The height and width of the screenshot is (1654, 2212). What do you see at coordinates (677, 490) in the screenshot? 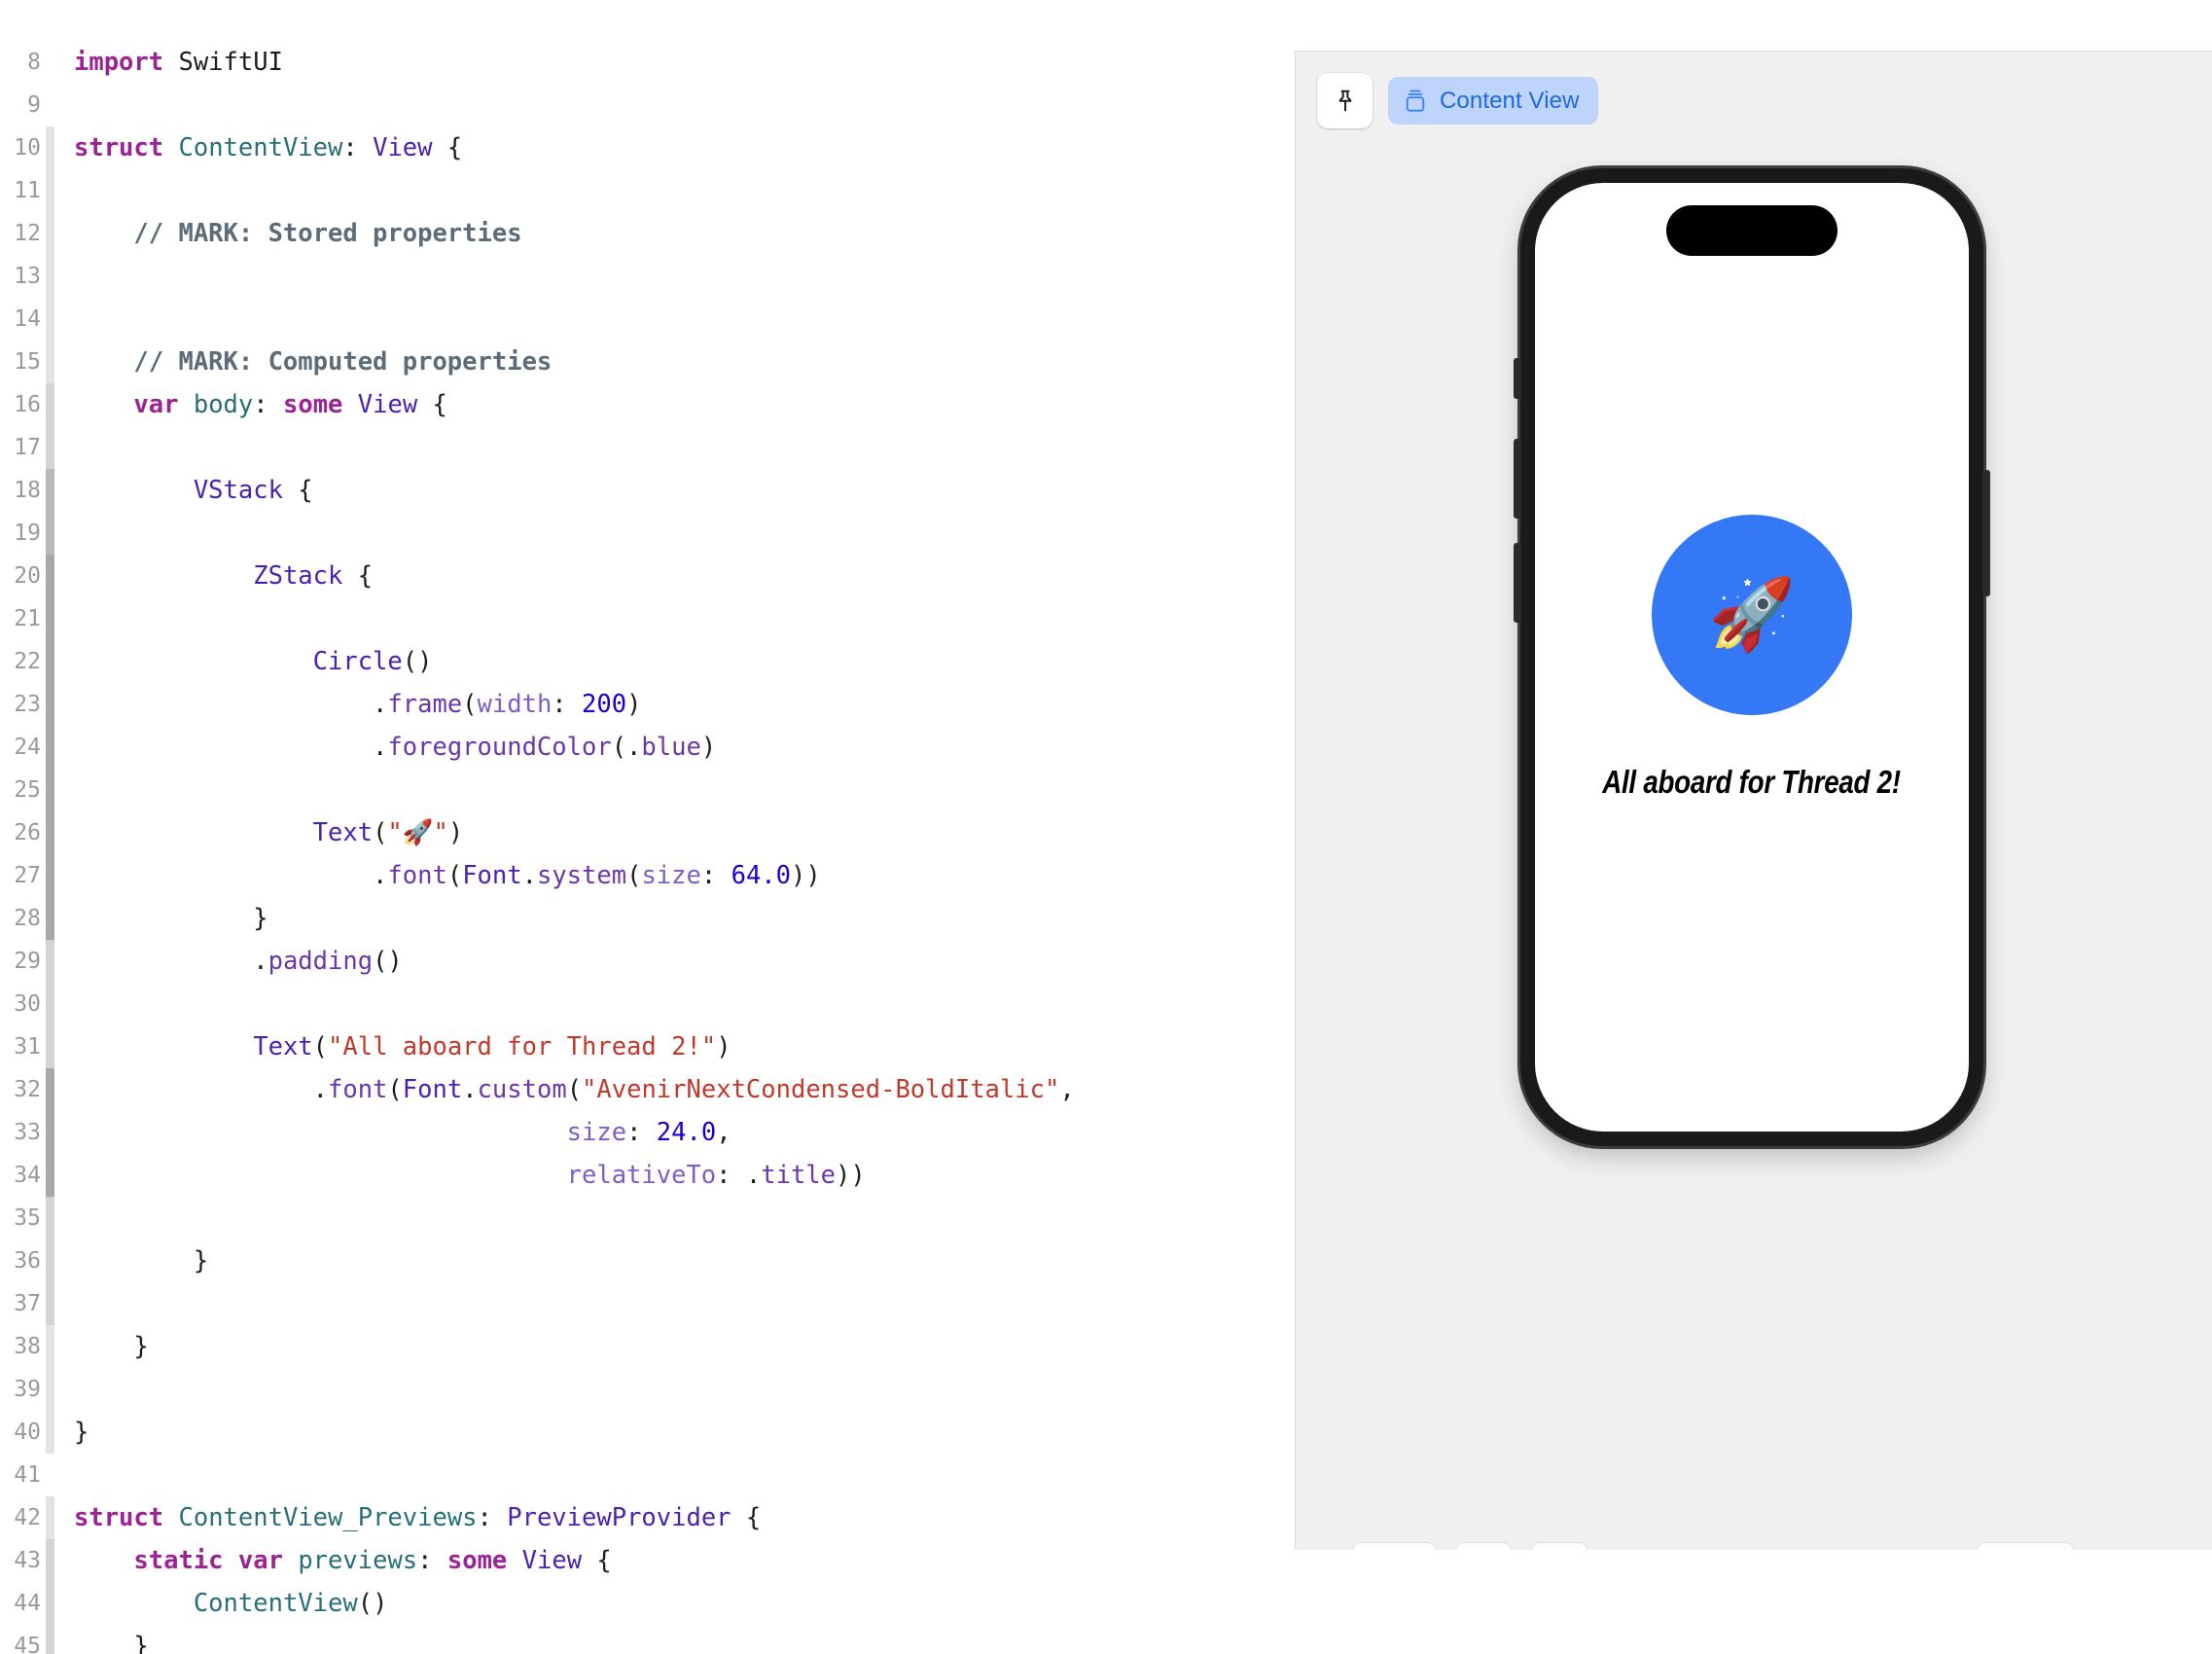
I see `code-text: VStack {` at bounding box center [677, 490].